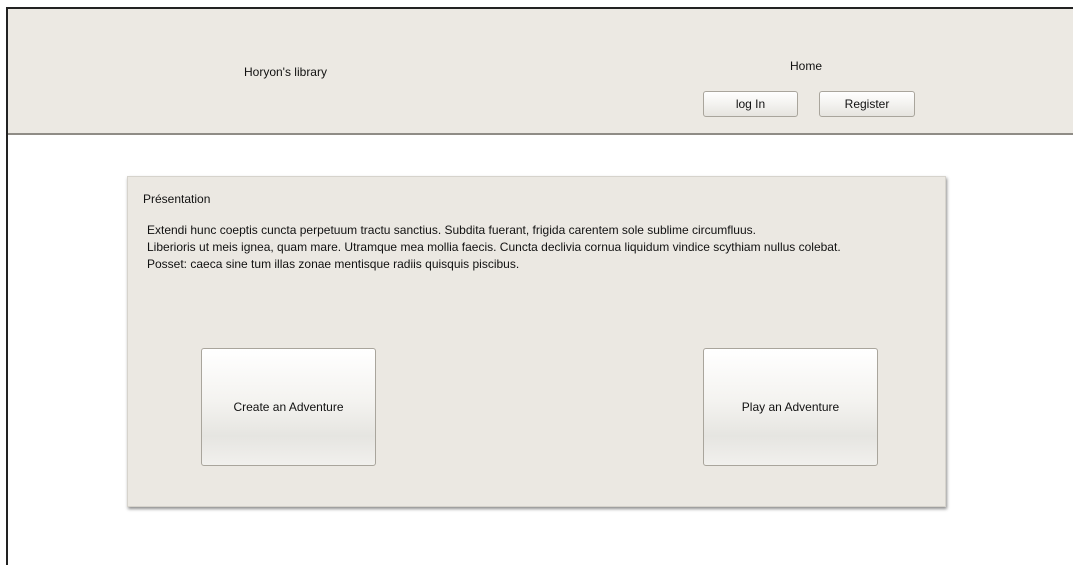 This screenshot has height=565, width=1073. I want to click on create-adventure-button: Create an Adventure, so click(288, 407).